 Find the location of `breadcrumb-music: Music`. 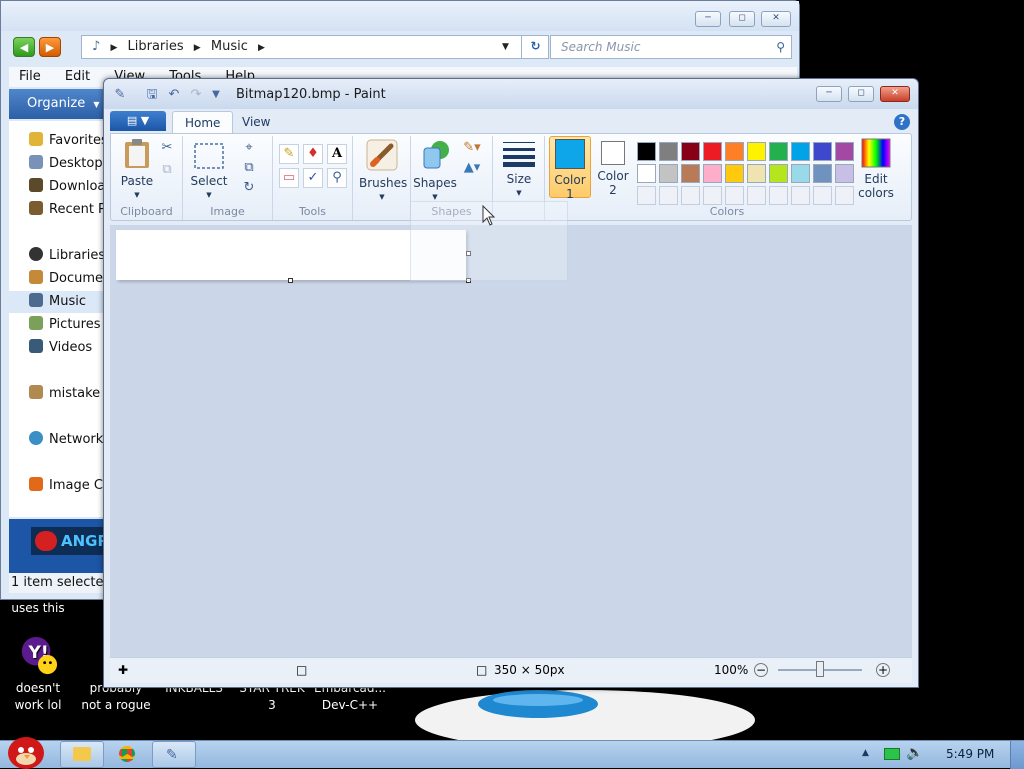

breadcrumb-music: Music is located at coordinates (229, 46).